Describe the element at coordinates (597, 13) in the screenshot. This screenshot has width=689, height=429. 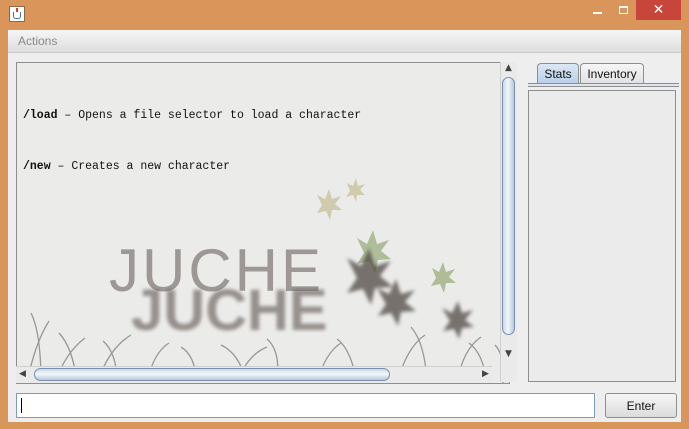
I see `minimize-icon` at that location.